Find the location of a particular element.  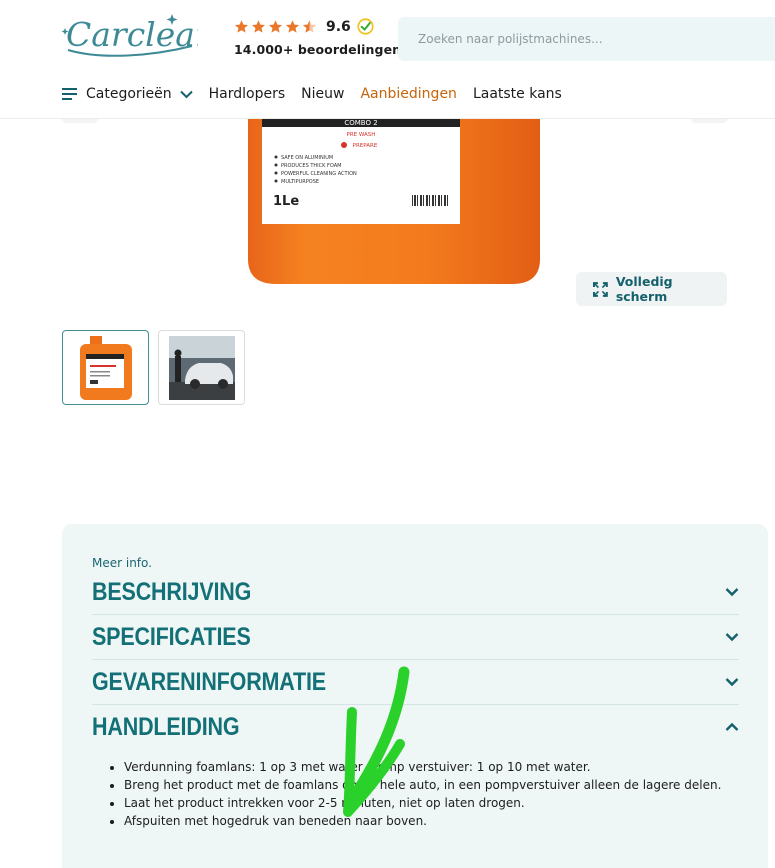

nav-categories: Categorieën is located at coordinates (127, 94).